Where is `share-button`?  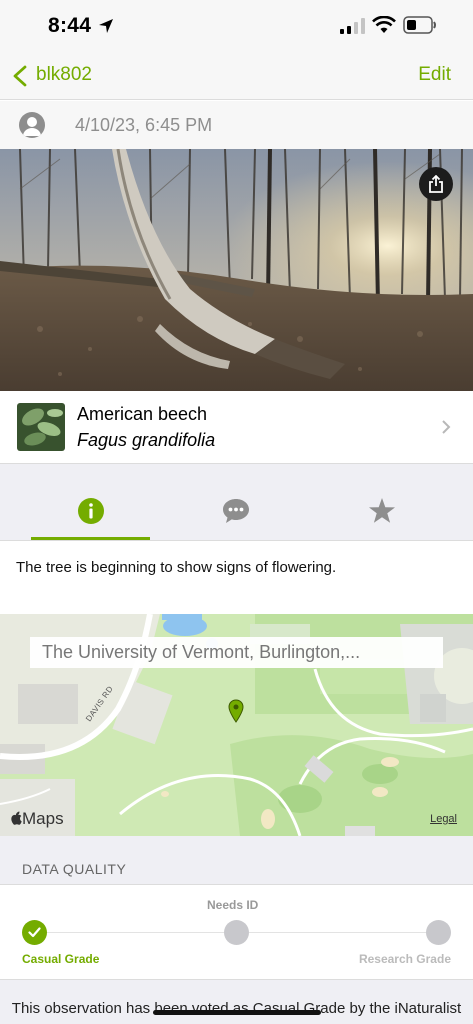 share-button is located at coordinates (436, 184).